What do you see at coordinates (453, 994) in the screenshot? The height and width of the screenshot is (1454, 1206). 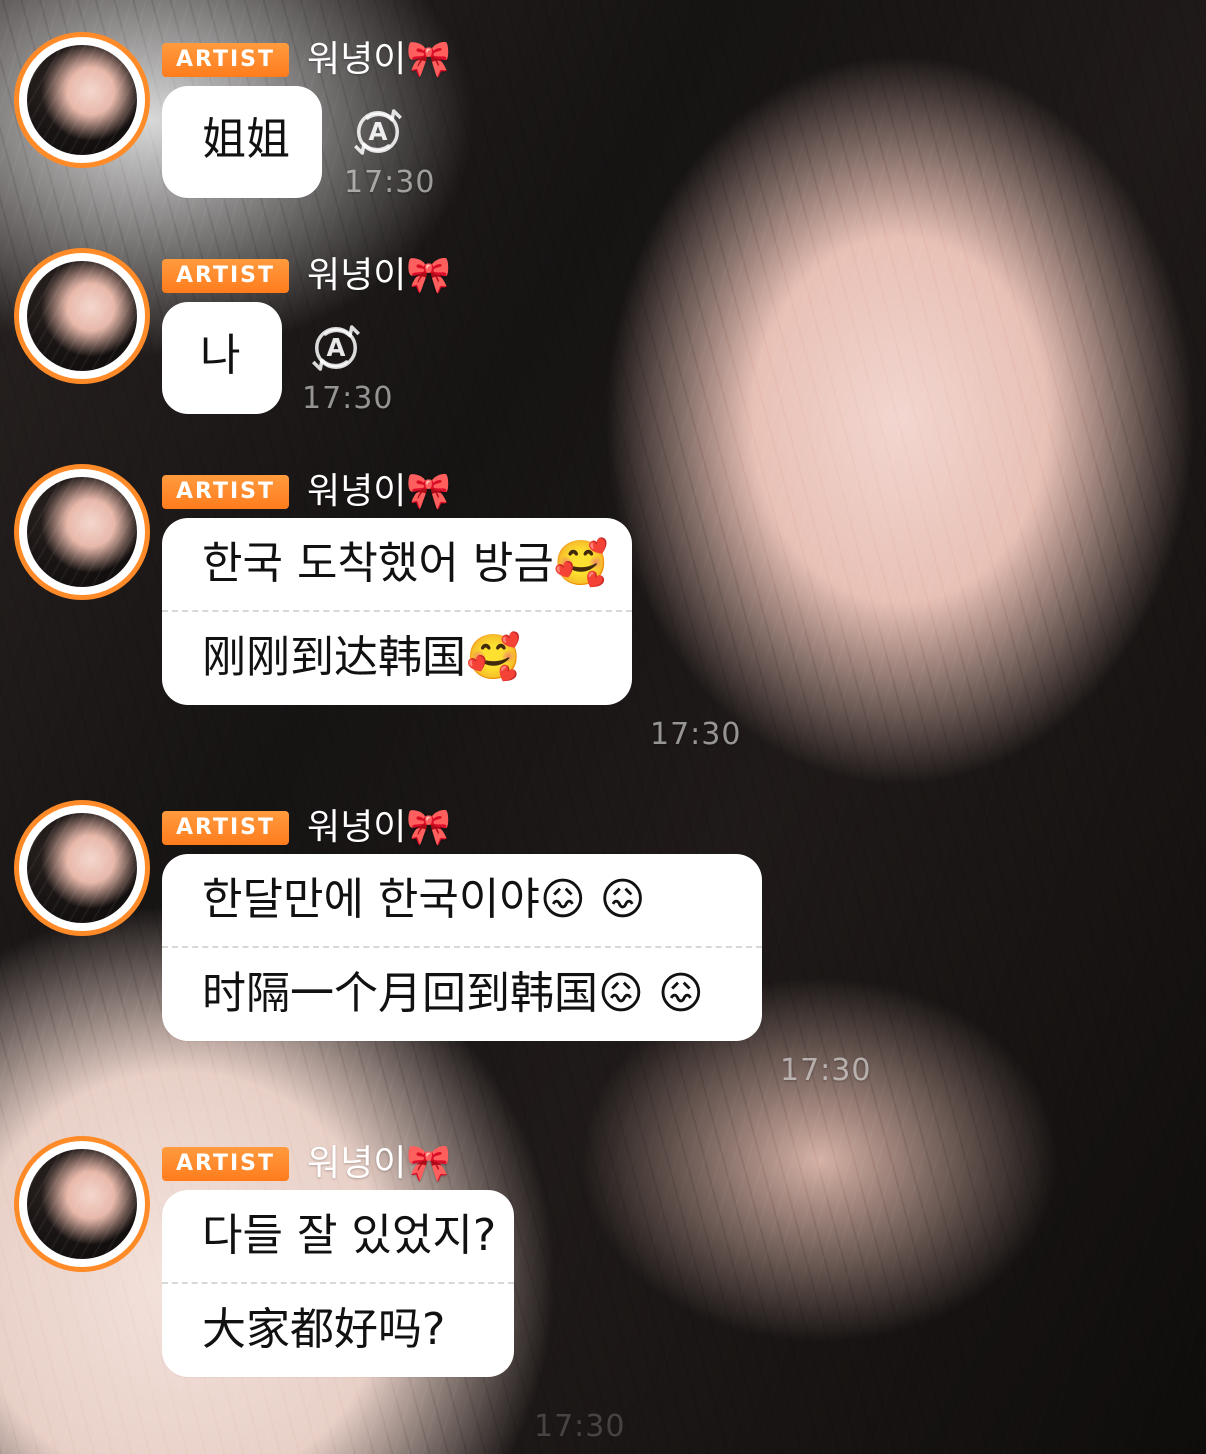 I see `message-line: 时隔一个月回到韩国😖 😖` at bounding box center [453, 994].